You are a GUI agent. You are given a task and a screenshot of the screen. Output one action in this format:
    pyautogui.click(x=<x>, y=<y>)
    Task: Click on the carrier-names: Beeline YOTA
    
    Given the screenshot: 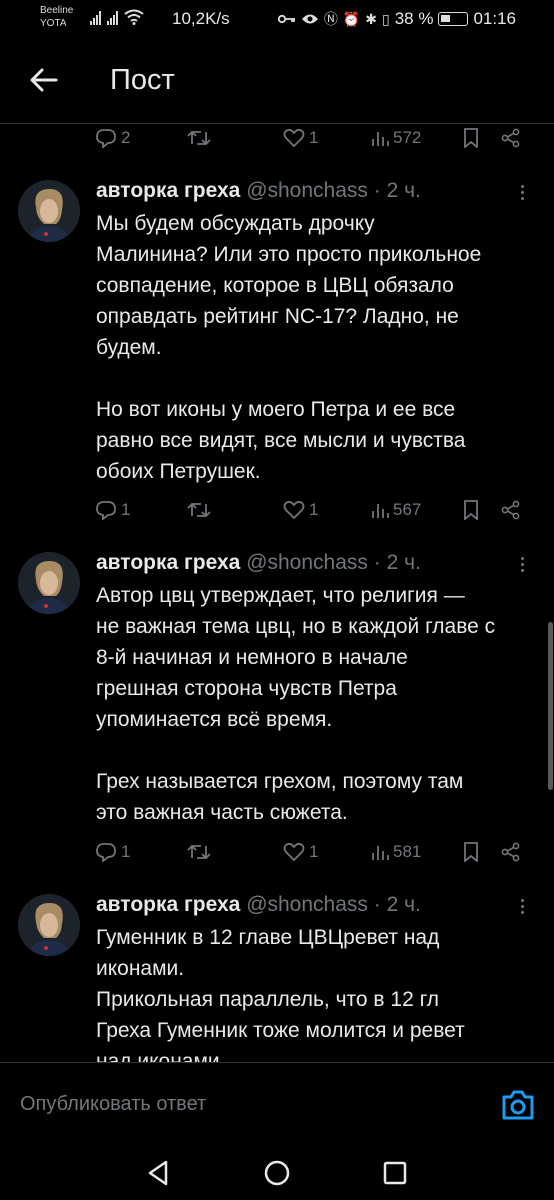 What is the action you would take?
    pyautogui.click(x=56, y=17)
    